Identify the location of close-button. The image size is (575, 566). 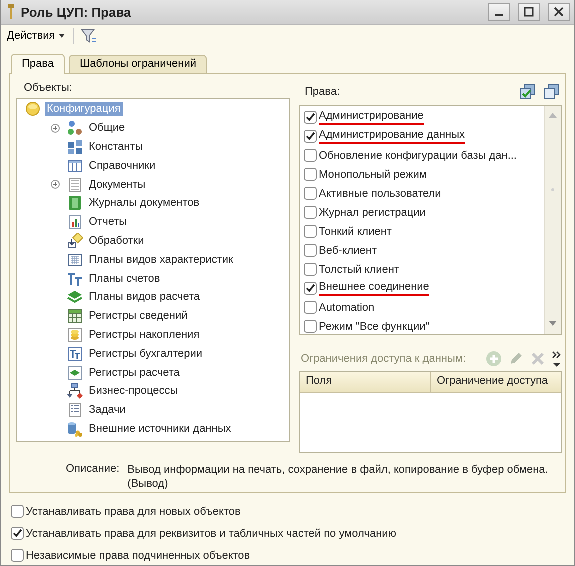
(559, 12).